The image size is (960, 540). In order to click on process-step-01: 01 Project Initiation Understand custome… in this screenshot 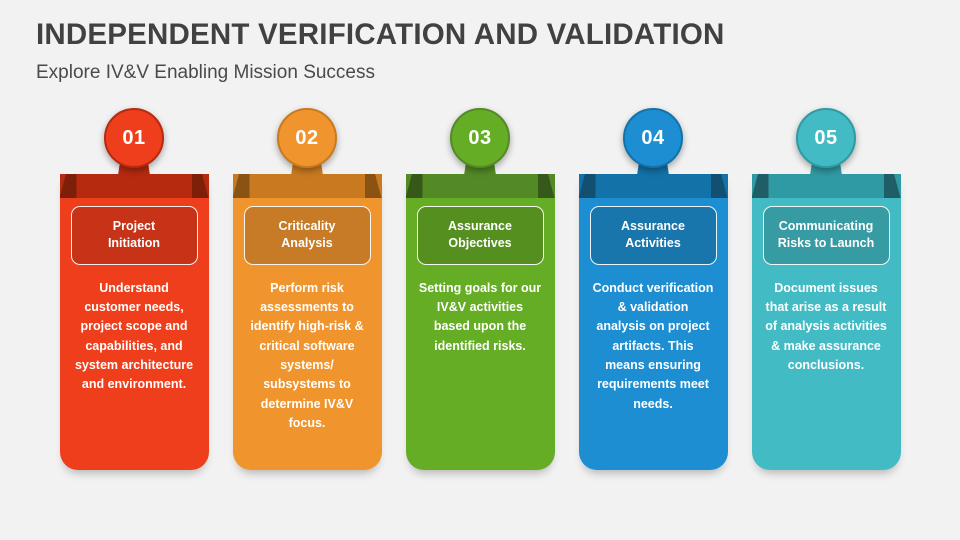, I will do `click(134, 289)`.